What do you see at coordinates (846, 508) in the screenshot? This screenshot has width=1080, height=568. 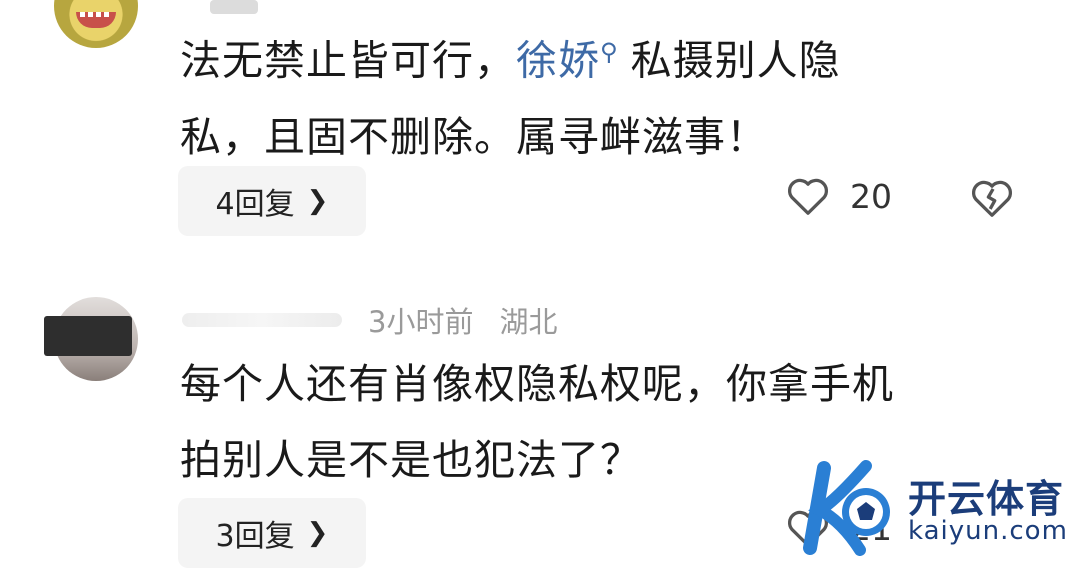 I see `brand-logo-icon` at bounding box center [846, 508].